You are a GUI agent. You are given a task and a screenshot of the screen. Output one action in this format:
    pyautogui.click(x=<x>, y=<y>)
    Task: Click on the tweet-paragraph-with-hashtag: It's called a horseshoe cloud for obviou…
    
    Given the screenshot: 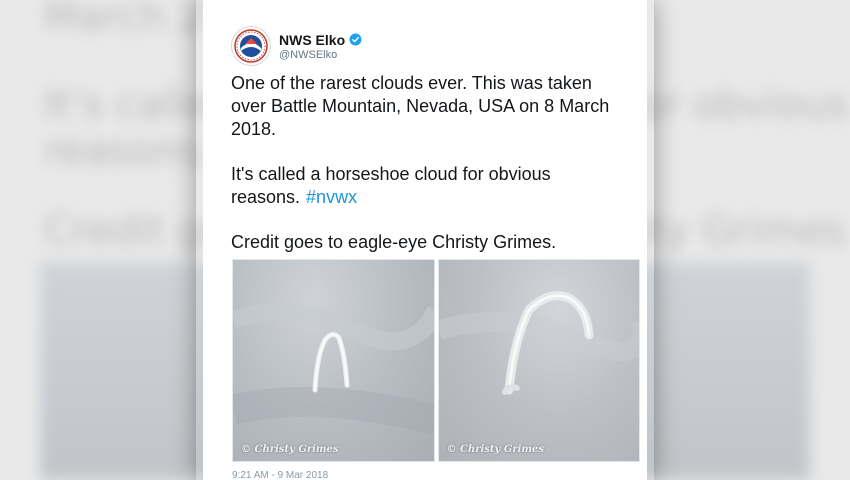 What is the action you would take?
    pyautogui.click(x=431, y=186)
    